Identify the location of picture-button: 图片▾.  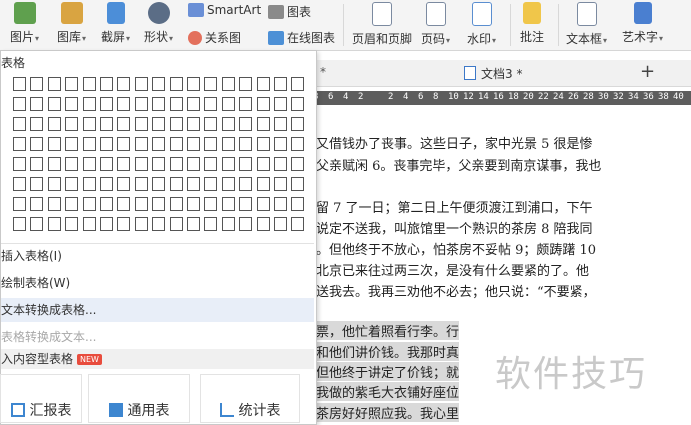
(24, 23).